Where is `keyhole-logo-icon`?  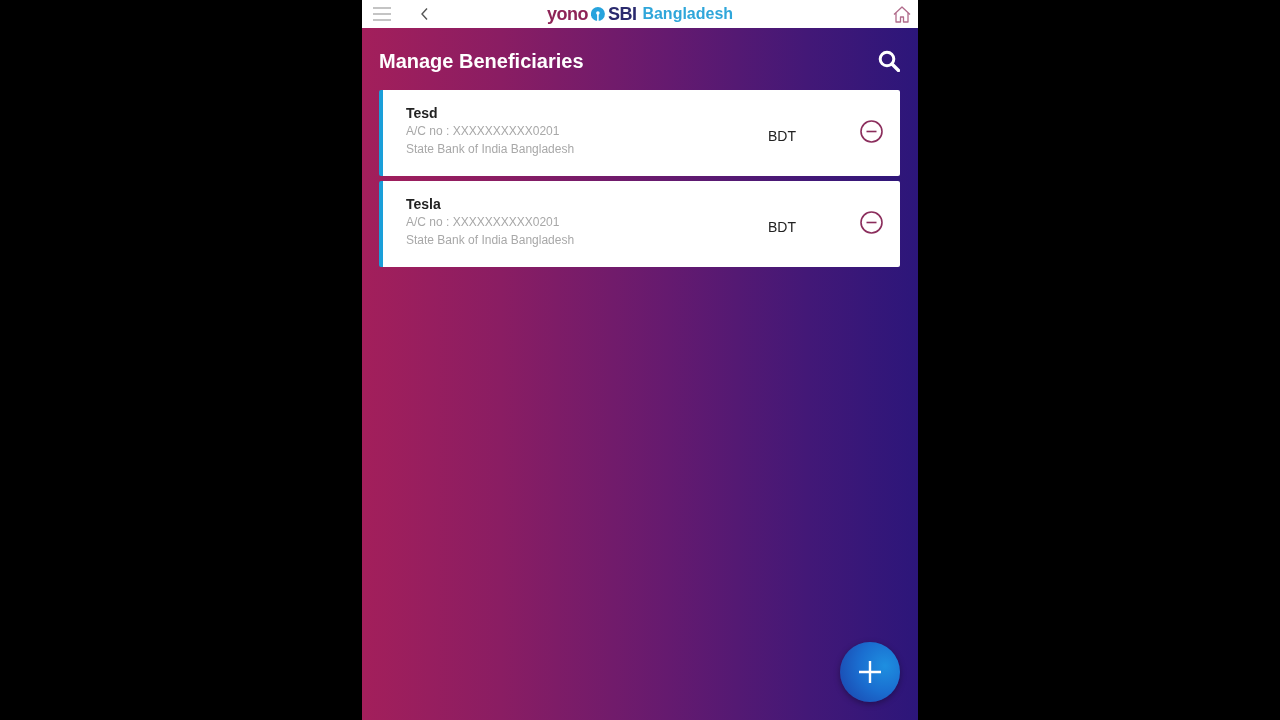
keyhole-logo-icon is located at coordinates (597, 14).